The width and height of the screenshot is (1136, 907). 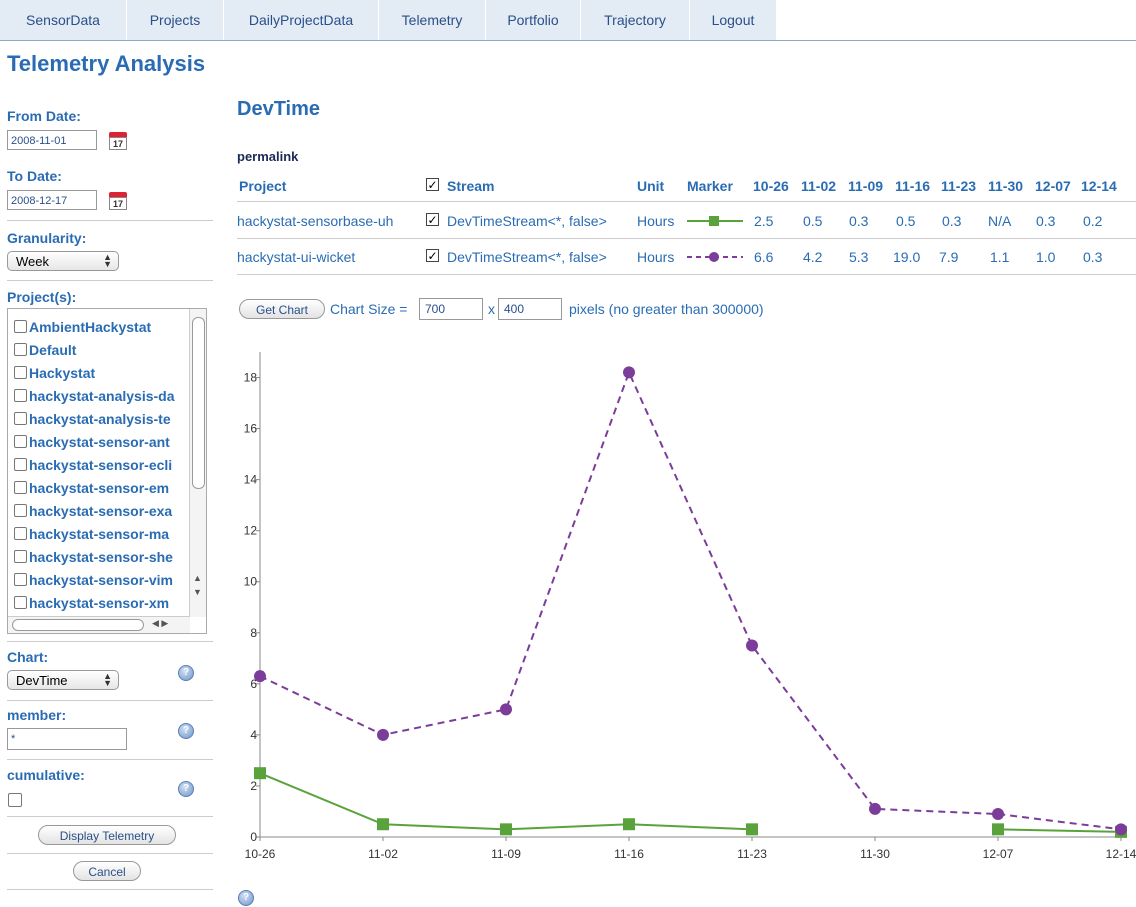 I want to click on vertical-scrollbar: ▲ ▼, so click(x=197, y=463).